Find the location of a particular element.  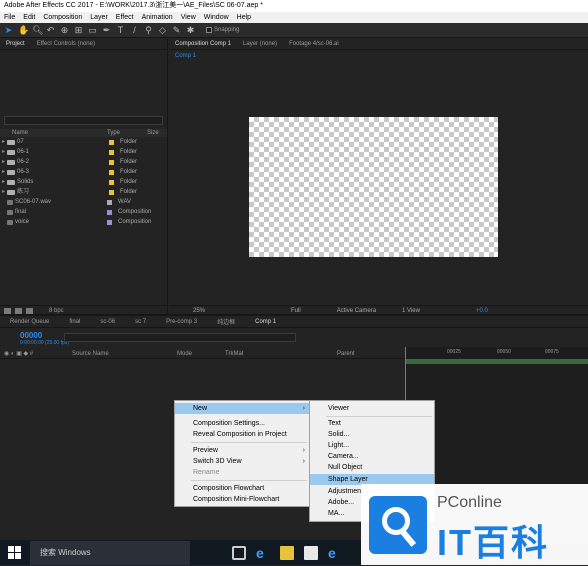

submenu-viewer: Viewer is located at coordinates (372, 408).